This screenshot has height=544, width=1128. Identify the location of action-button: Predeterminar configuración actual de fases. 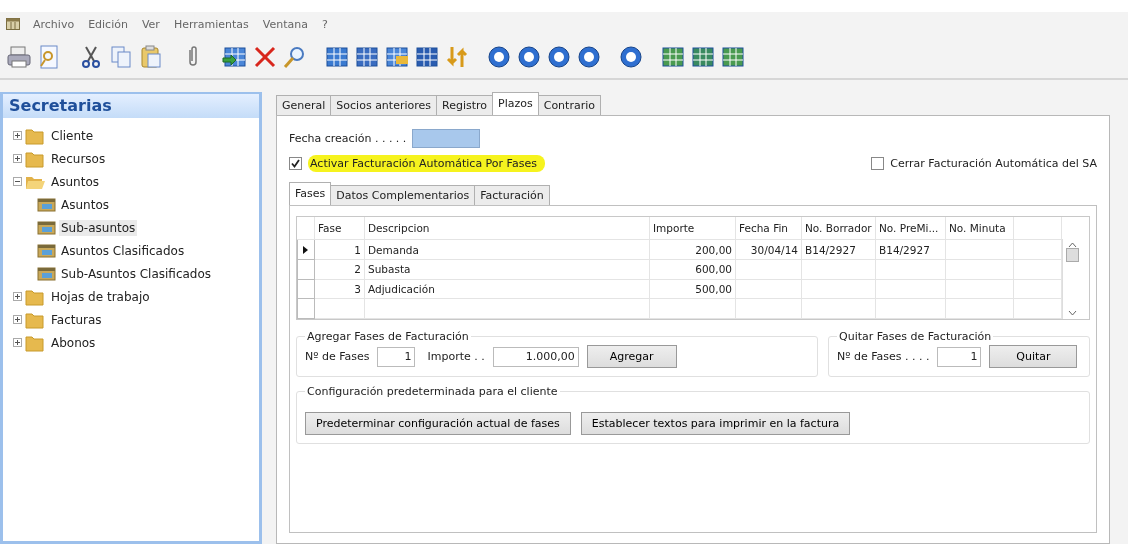
(438, 423).